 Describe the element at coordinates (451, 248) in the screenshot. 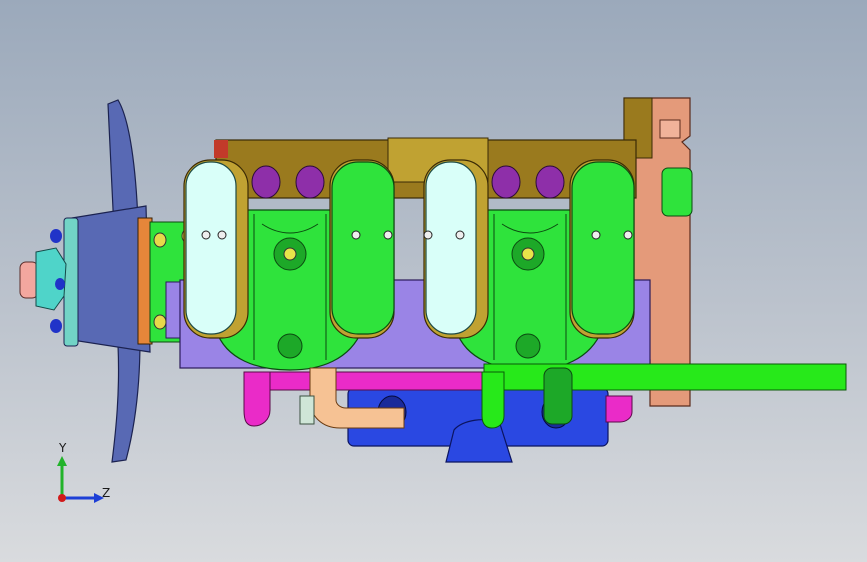

I see `cover-3-face` at that location.